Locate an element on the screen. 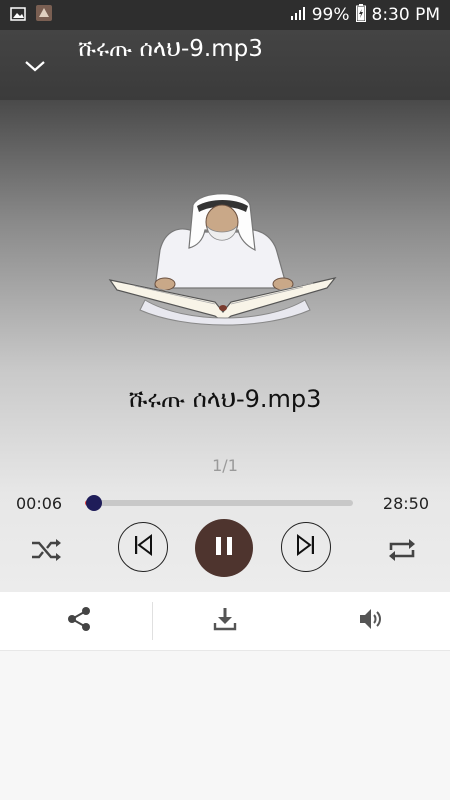 This screenshot has height=800, width=450. page-indicator: 1/1 is located at coordinates (225, 465).